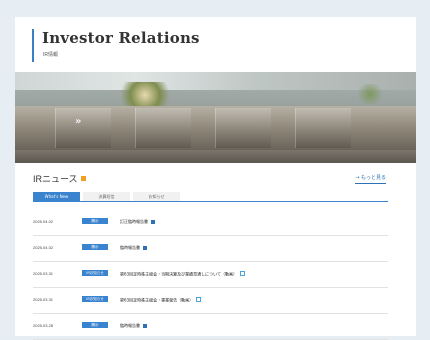 The width and height of the screenshot is (430, 340). What do you see at coordinates (222, 50) in the screenshot?
I see `ir-header: Investor Relations IR情報` at bounding box center [222, 50].